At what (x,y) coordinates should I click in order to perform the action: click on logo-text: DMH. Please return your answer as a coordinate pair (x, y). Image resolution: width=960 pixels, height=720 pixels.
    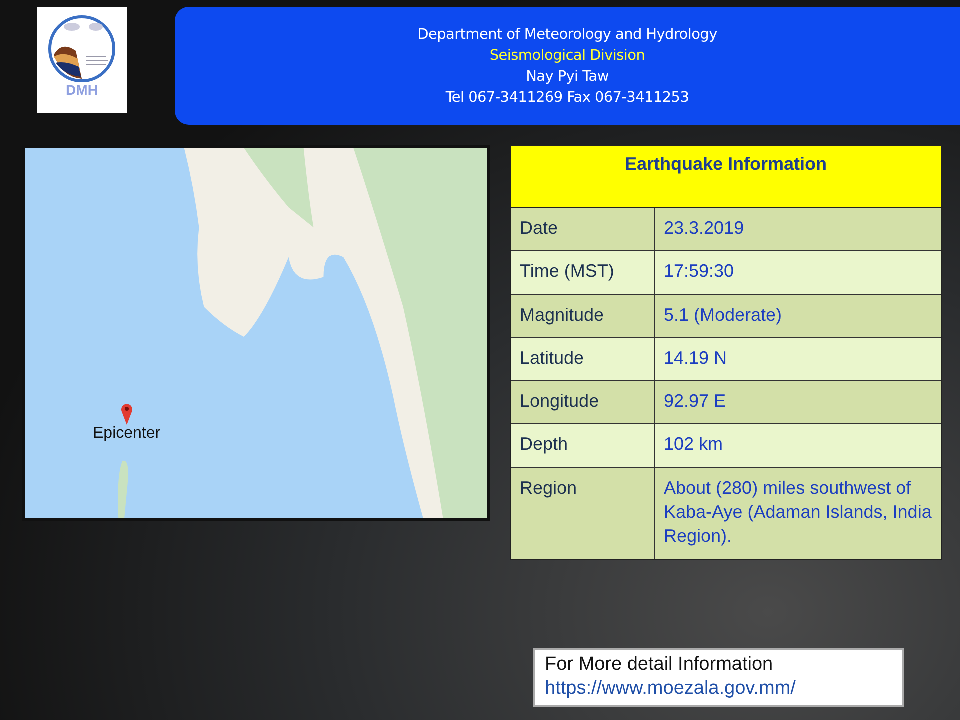
    Looking at the image, I should click on (82, 90).